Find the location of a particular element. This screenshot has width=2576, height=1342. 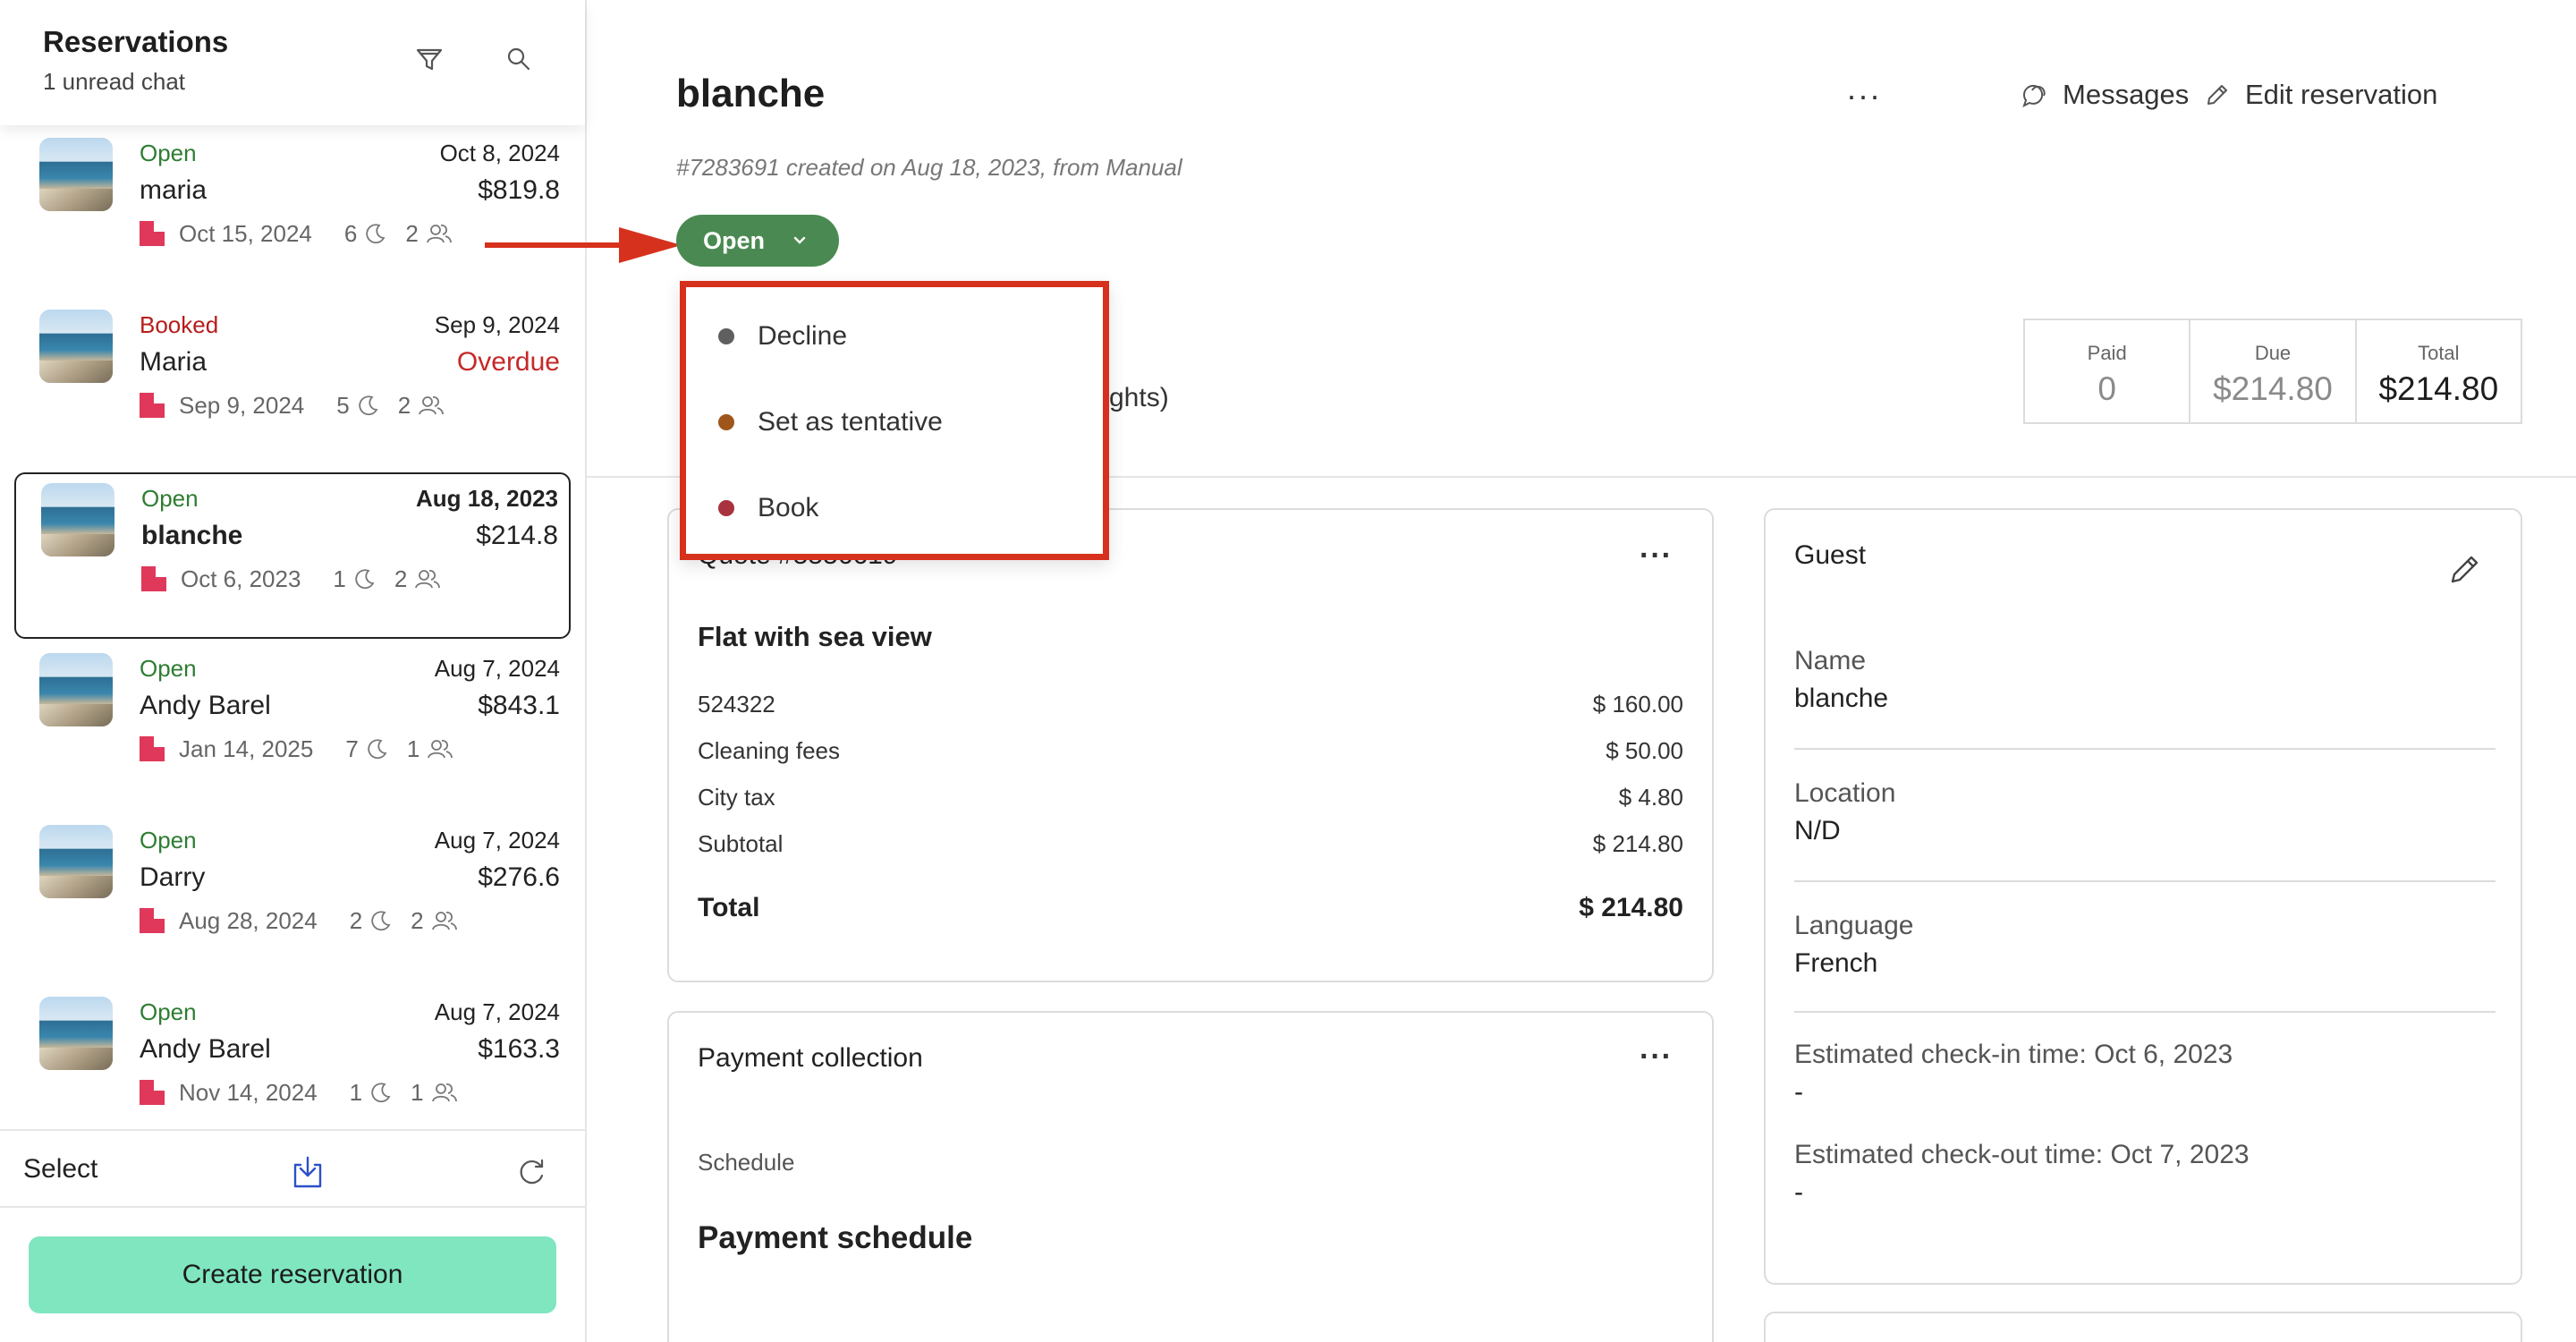

quote-line-value: $ 50.00 is located at coordinates (1644, 751).